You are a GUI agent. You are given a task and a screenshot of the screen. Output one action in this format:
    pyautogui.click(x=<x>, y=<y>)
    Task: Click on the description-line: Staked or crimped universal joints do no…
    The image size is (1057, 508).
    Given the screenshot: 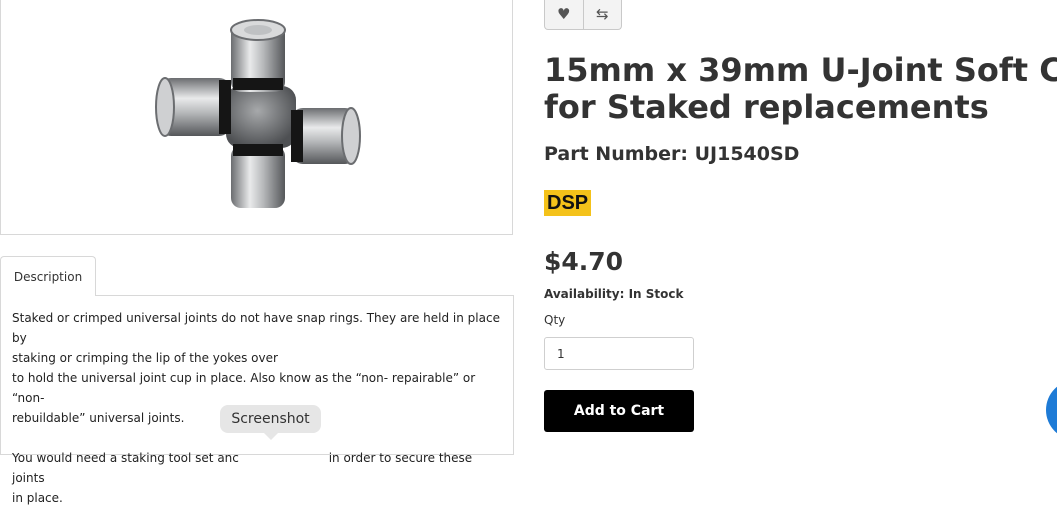 What is the action you would take?
    pyautogui.click(x=256, y=328)
    